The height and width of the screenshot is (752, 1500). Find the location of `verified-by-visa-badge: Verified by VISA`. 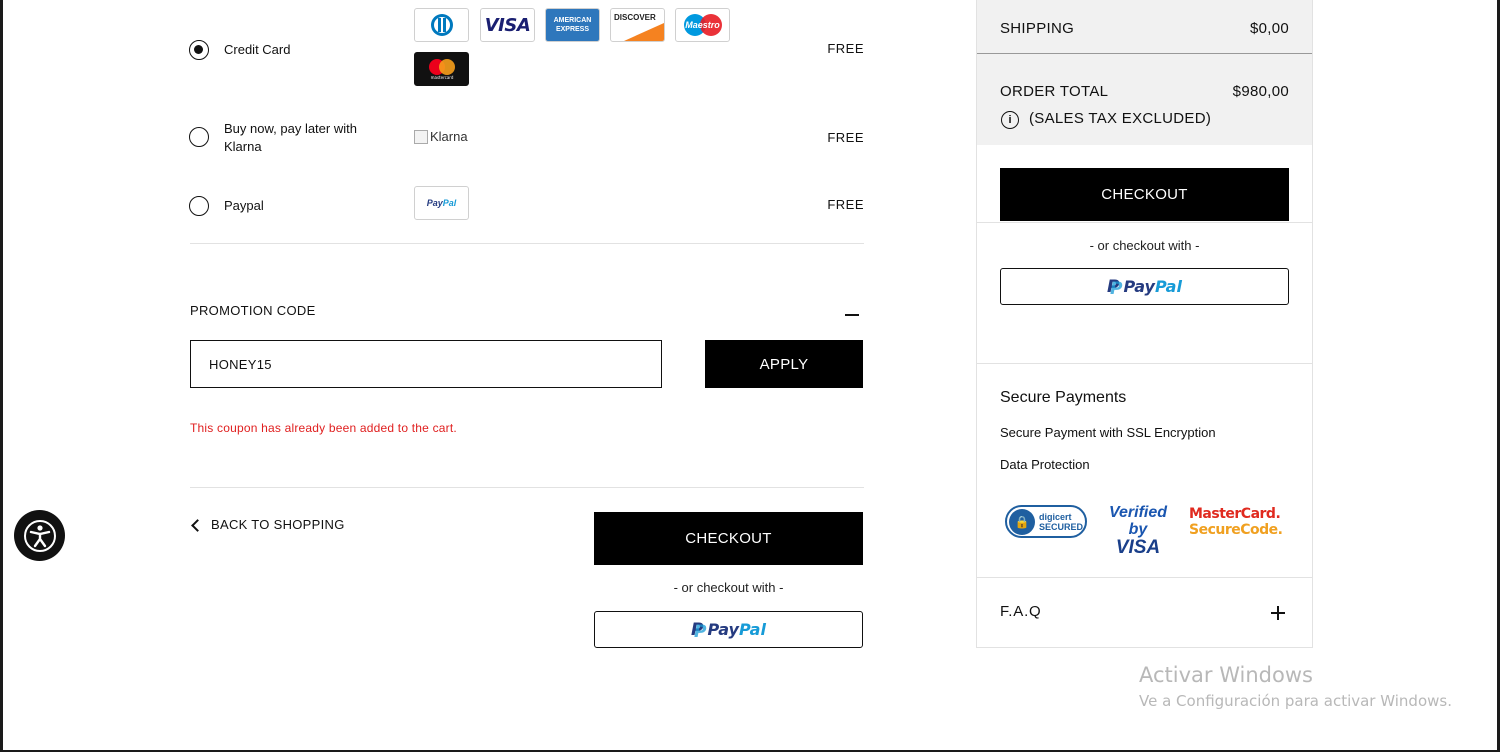

verified-by-visa-badge: Verified by VISA is located at coordinates (1138, 530).